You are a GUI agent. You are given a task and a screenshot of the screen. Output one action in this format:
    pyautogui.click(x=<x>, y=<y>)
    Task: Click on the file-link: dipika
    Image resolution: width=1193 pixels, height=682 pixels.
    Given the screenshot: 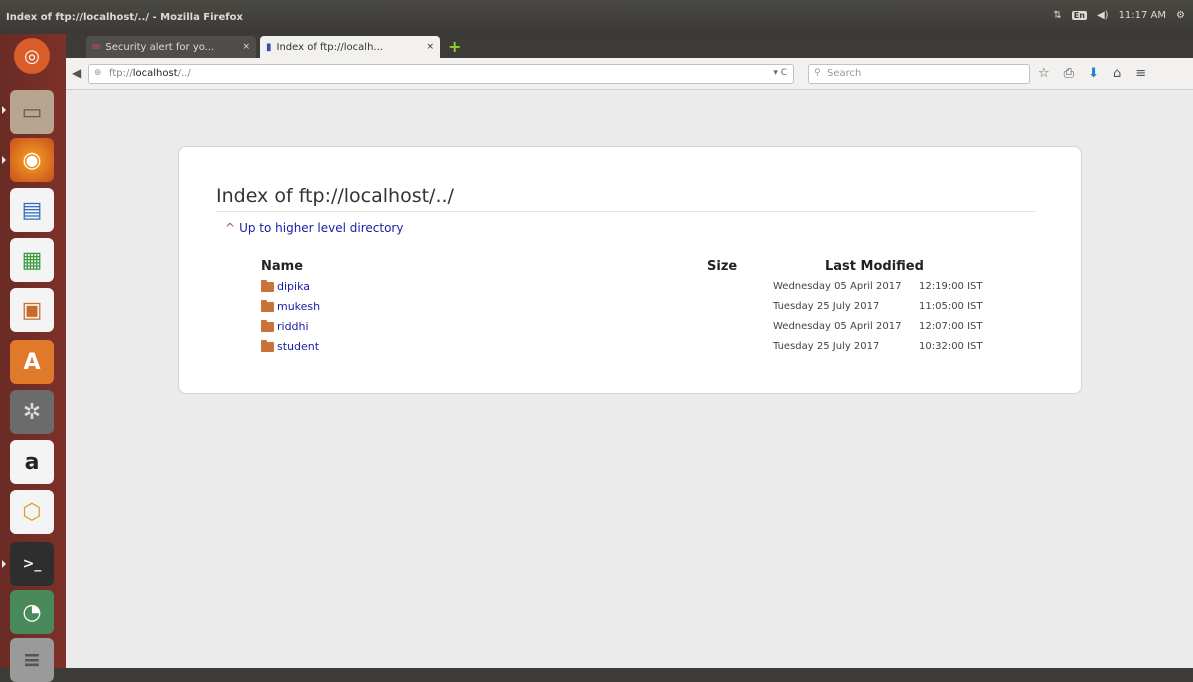 What is the action you would take?
    pyautogui.click(x=285, y=286)
    